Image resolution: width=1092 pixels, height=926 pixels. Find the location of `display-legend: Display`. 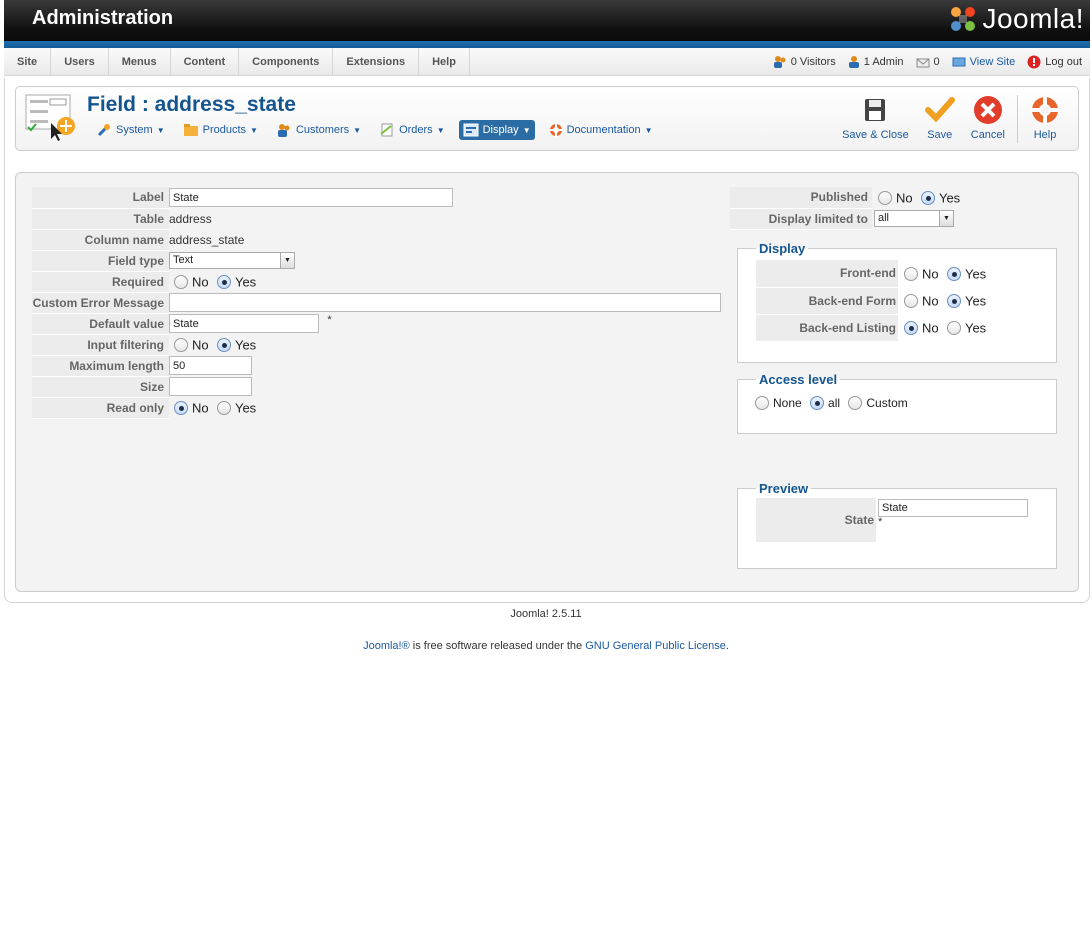

display-legend: Display is located at coordinates (782, 248).